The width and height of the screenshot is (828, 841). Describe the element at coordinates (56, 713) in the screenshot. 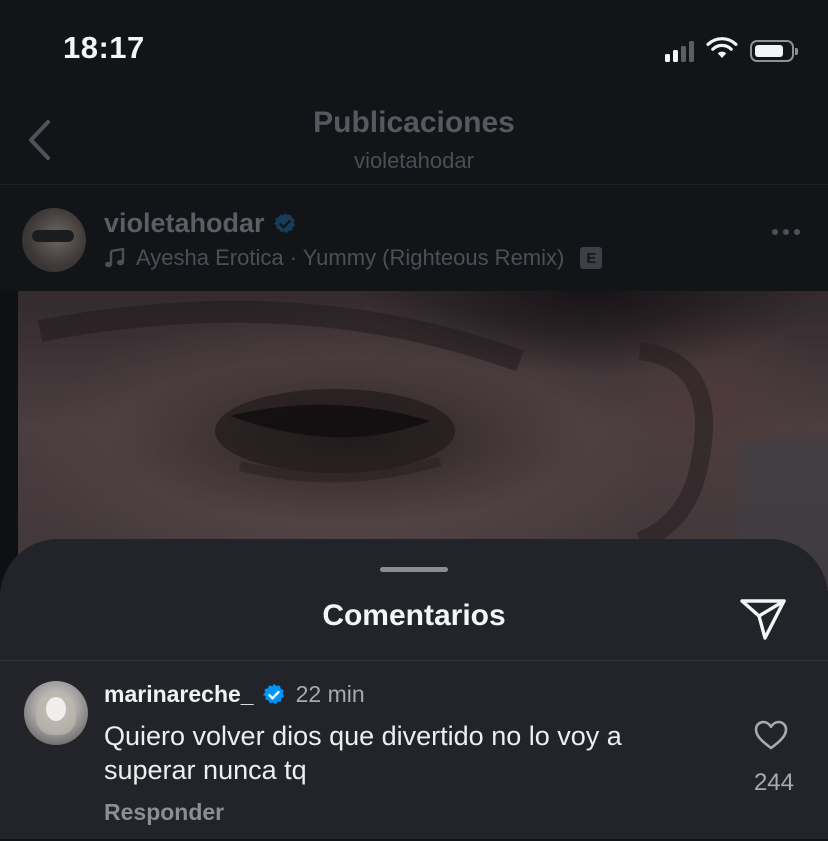

I see `commenter-avatar` at that location.